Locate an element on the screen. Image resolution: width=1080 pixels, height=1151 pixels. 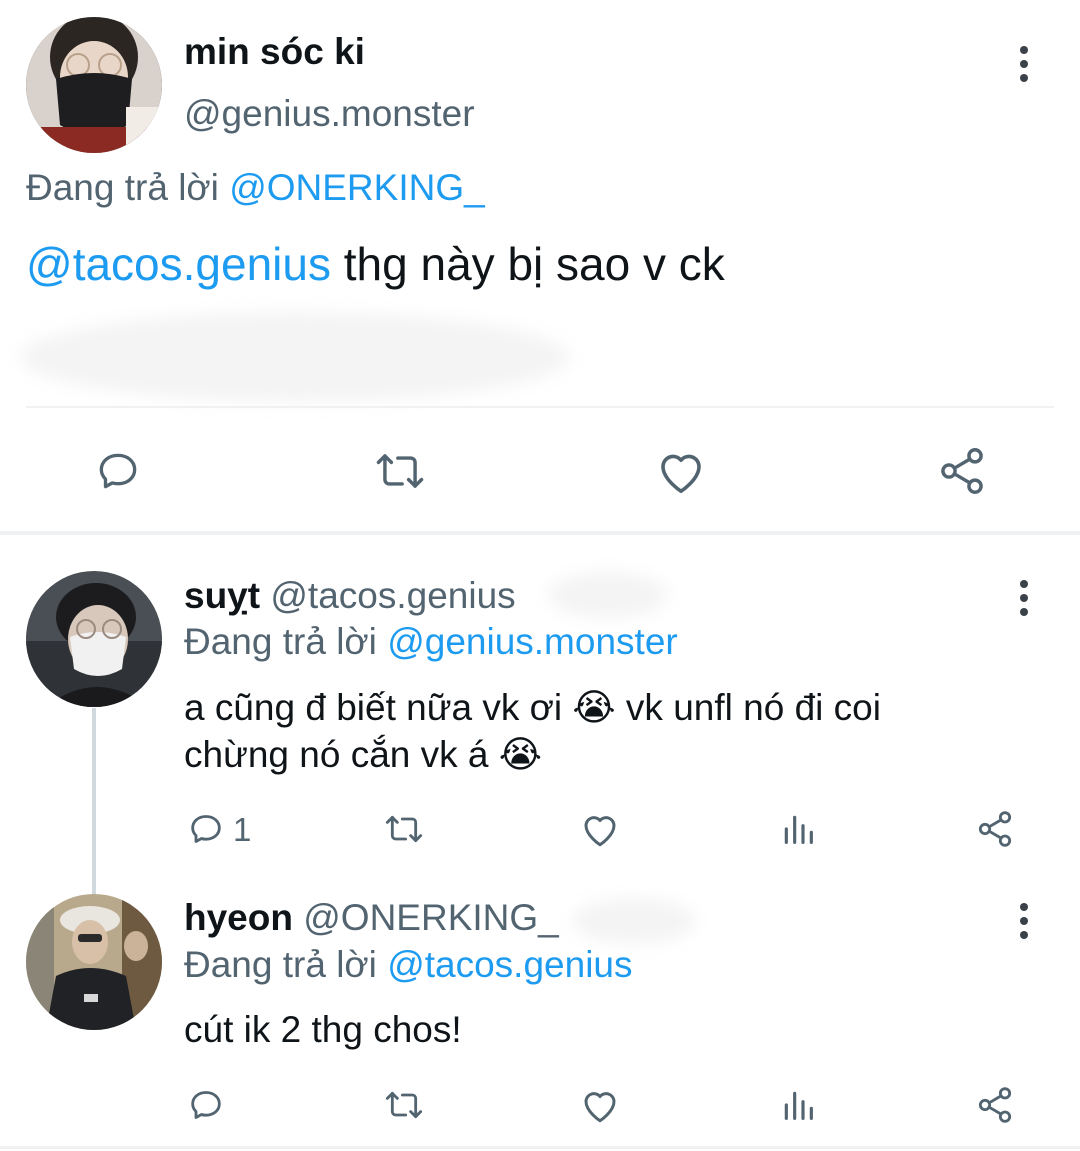
thread-line is located at coordinates (94, 801).